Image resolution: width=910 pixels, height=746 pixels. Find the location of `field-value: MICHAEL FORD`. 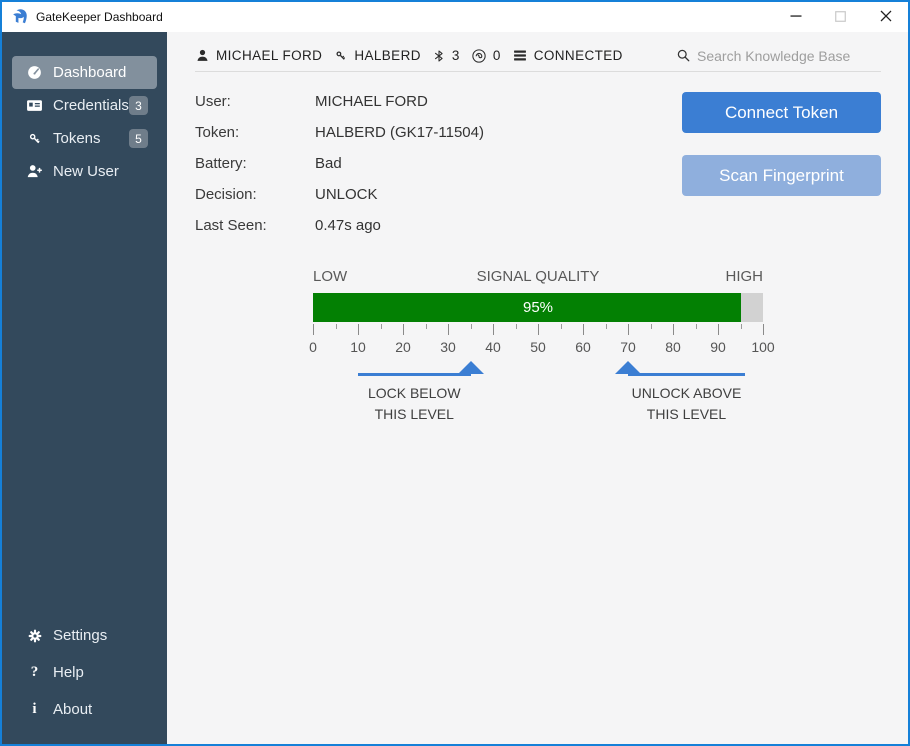

field-value: MICHAEL FORD is located at coordinates (371, 101).